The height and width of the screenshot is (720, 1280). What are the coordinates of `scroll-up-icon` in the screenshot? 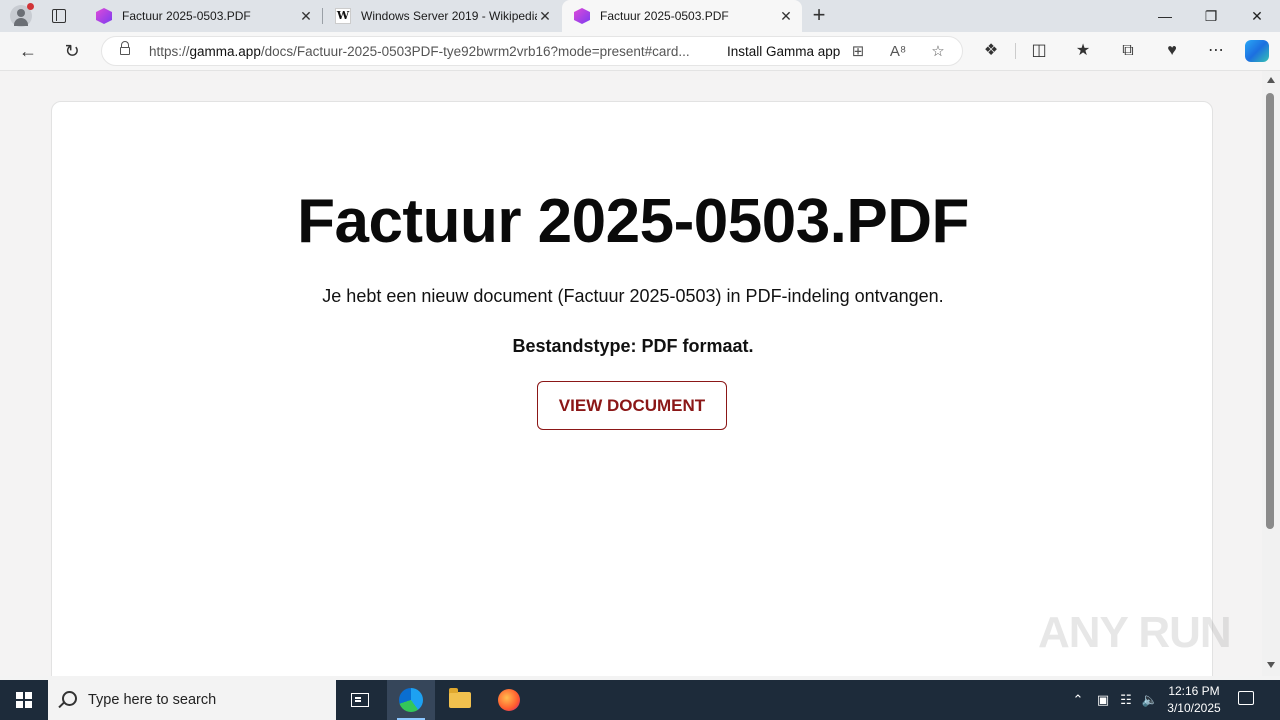 It's located at (1271, 80).